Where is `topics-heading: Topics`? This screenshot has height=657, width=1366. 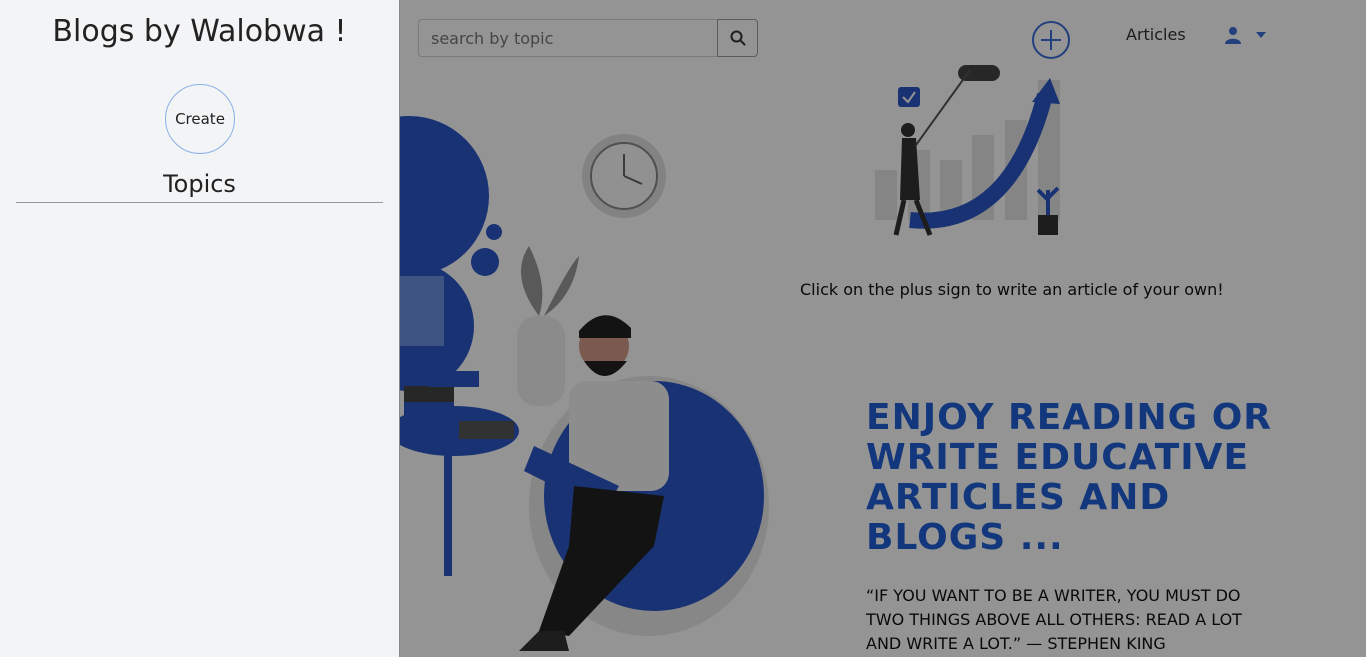 topics-heading: Topics is located at coordinates (199, 184).